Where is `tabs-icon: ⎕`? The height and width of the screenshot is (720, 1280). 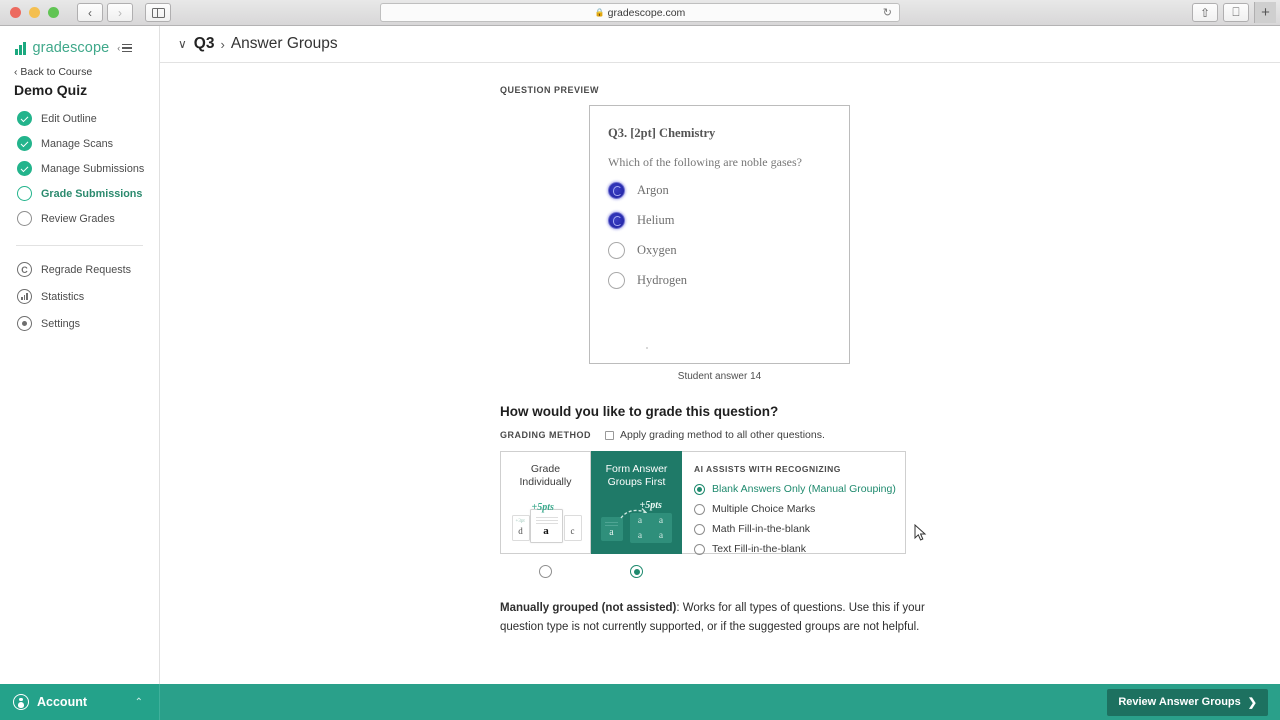
tabs-icon: ⎕ is located at coordinates (1236, 12).